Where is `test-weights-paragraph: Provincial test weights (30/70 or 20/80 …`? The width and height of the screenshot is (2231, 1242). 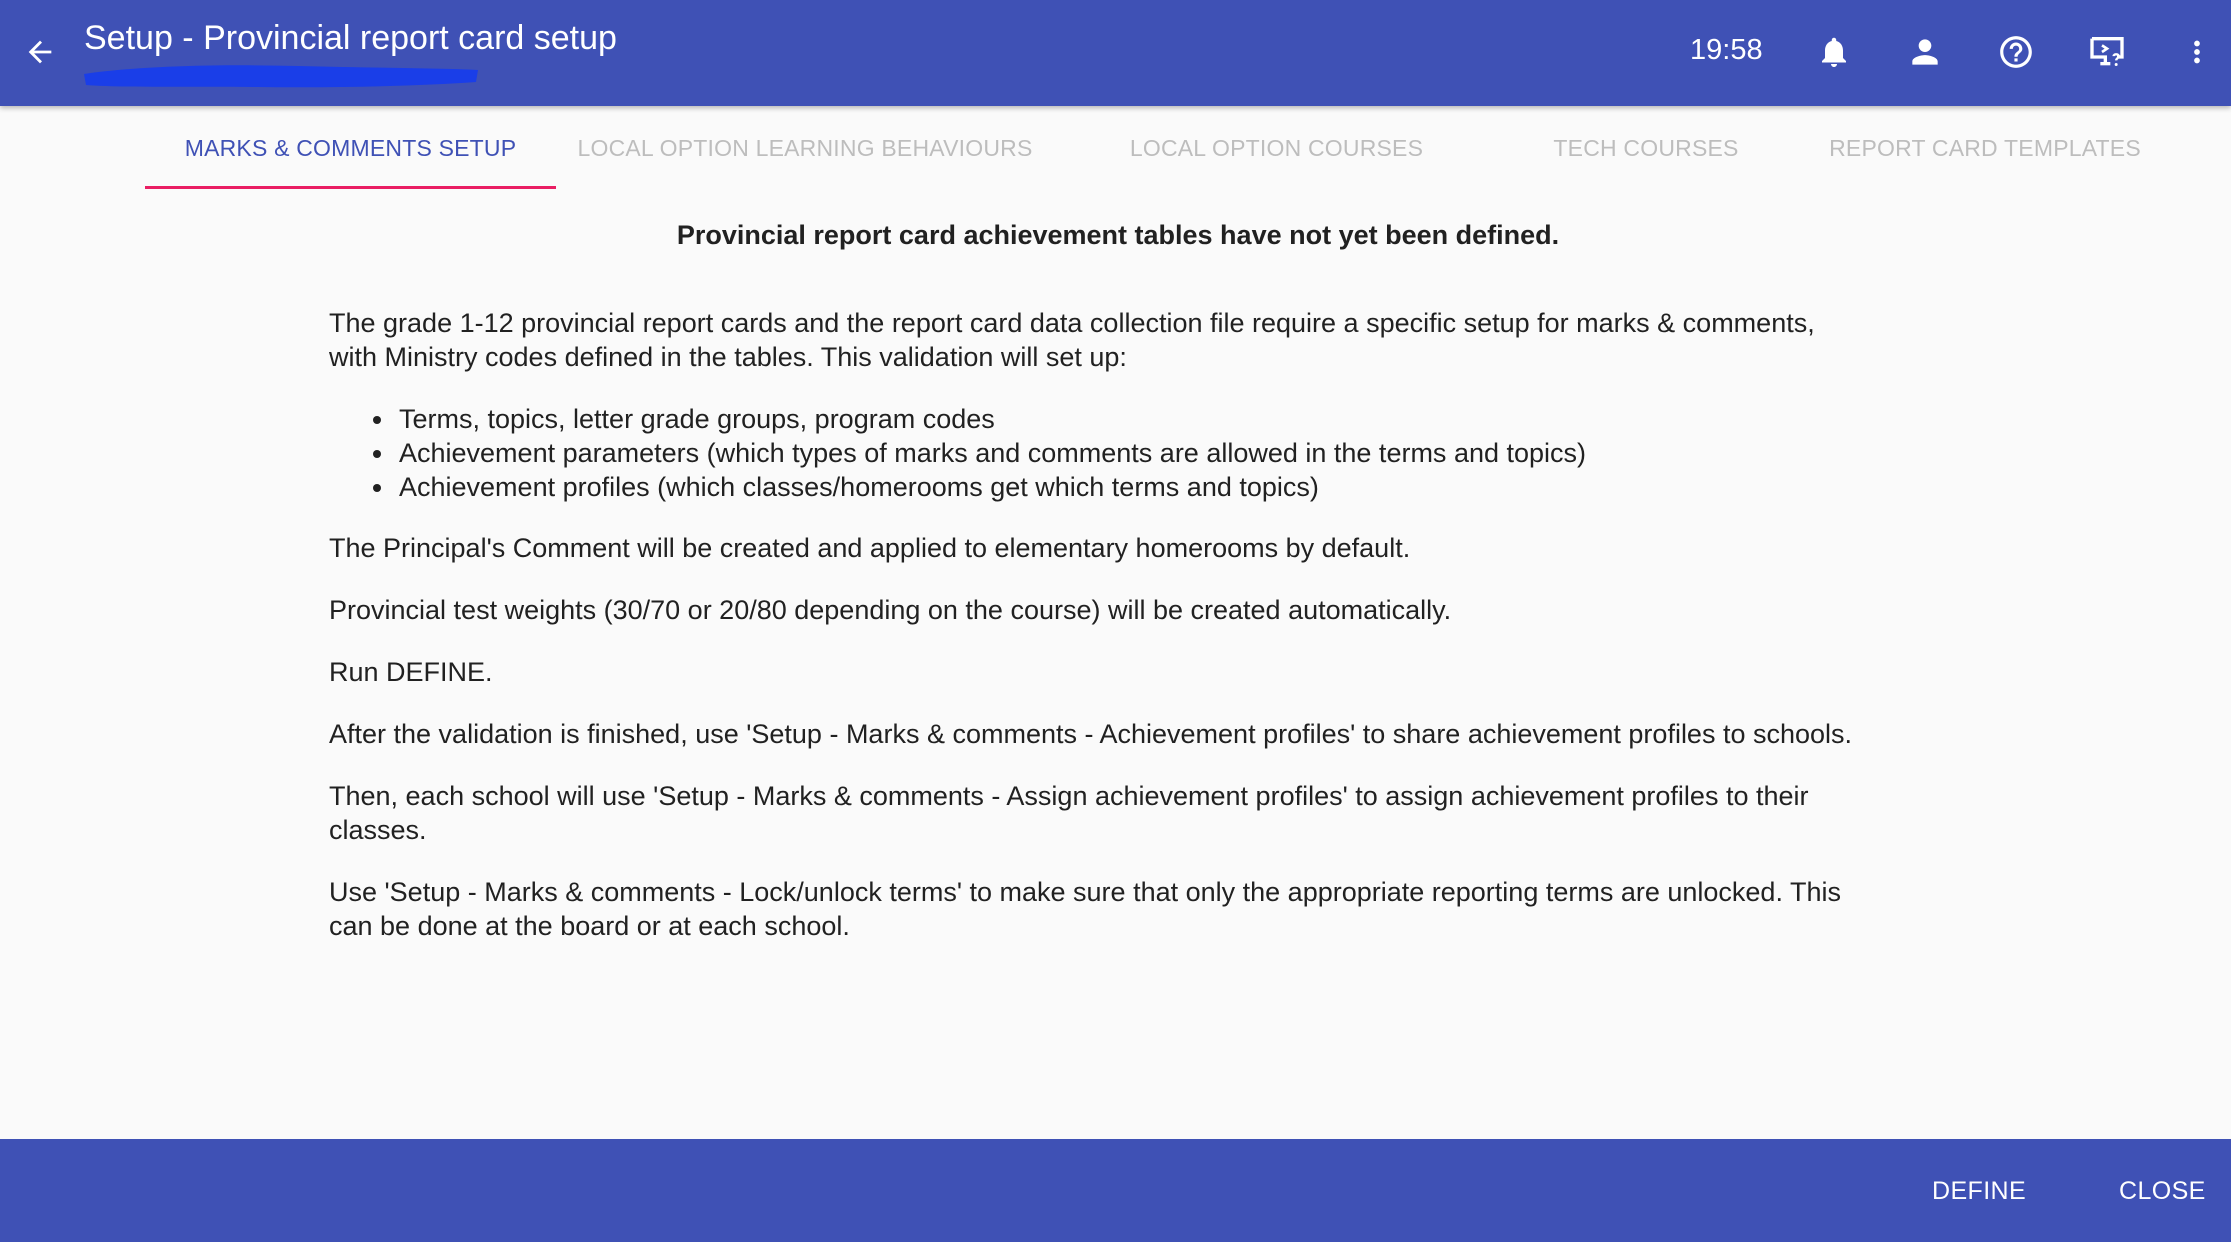 test-weights-paragraph: Provincial test weights (30/70 or 20/80 … is located at coordinates (890, 610).